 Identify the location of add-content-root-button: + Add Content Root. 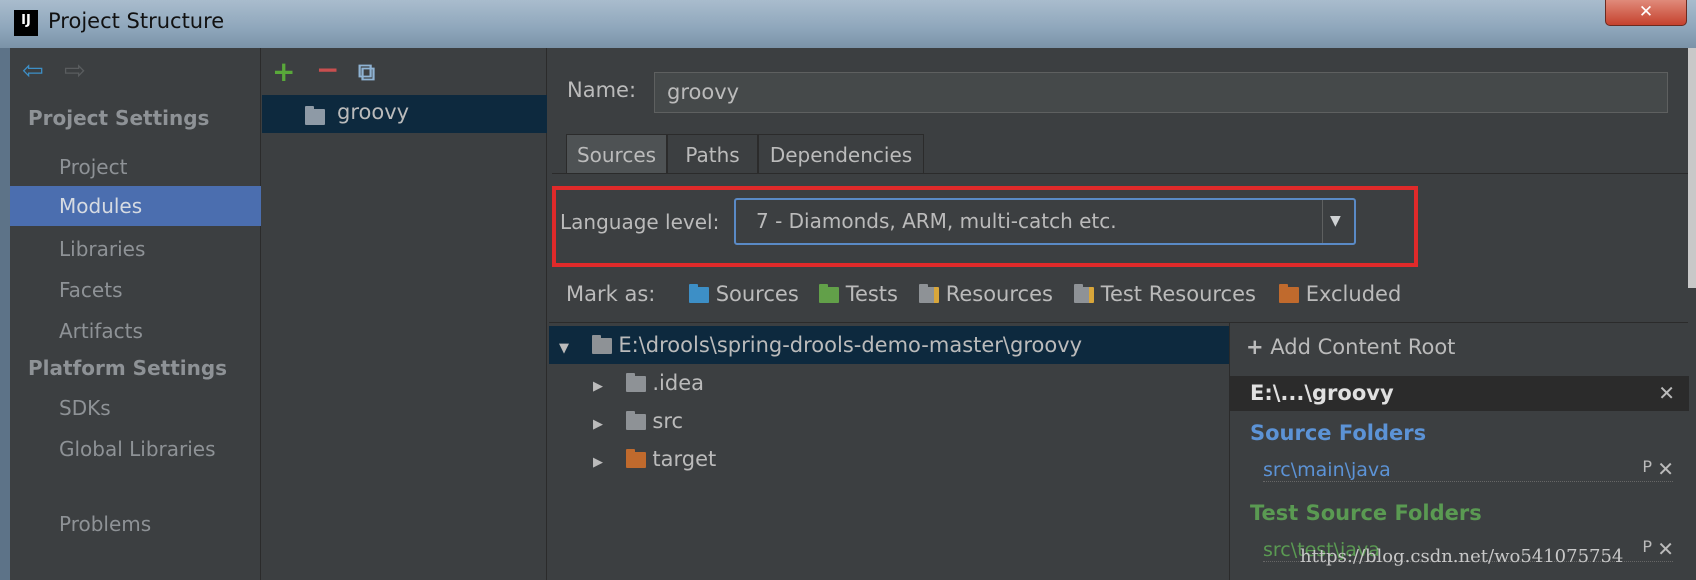
(1350, 347).